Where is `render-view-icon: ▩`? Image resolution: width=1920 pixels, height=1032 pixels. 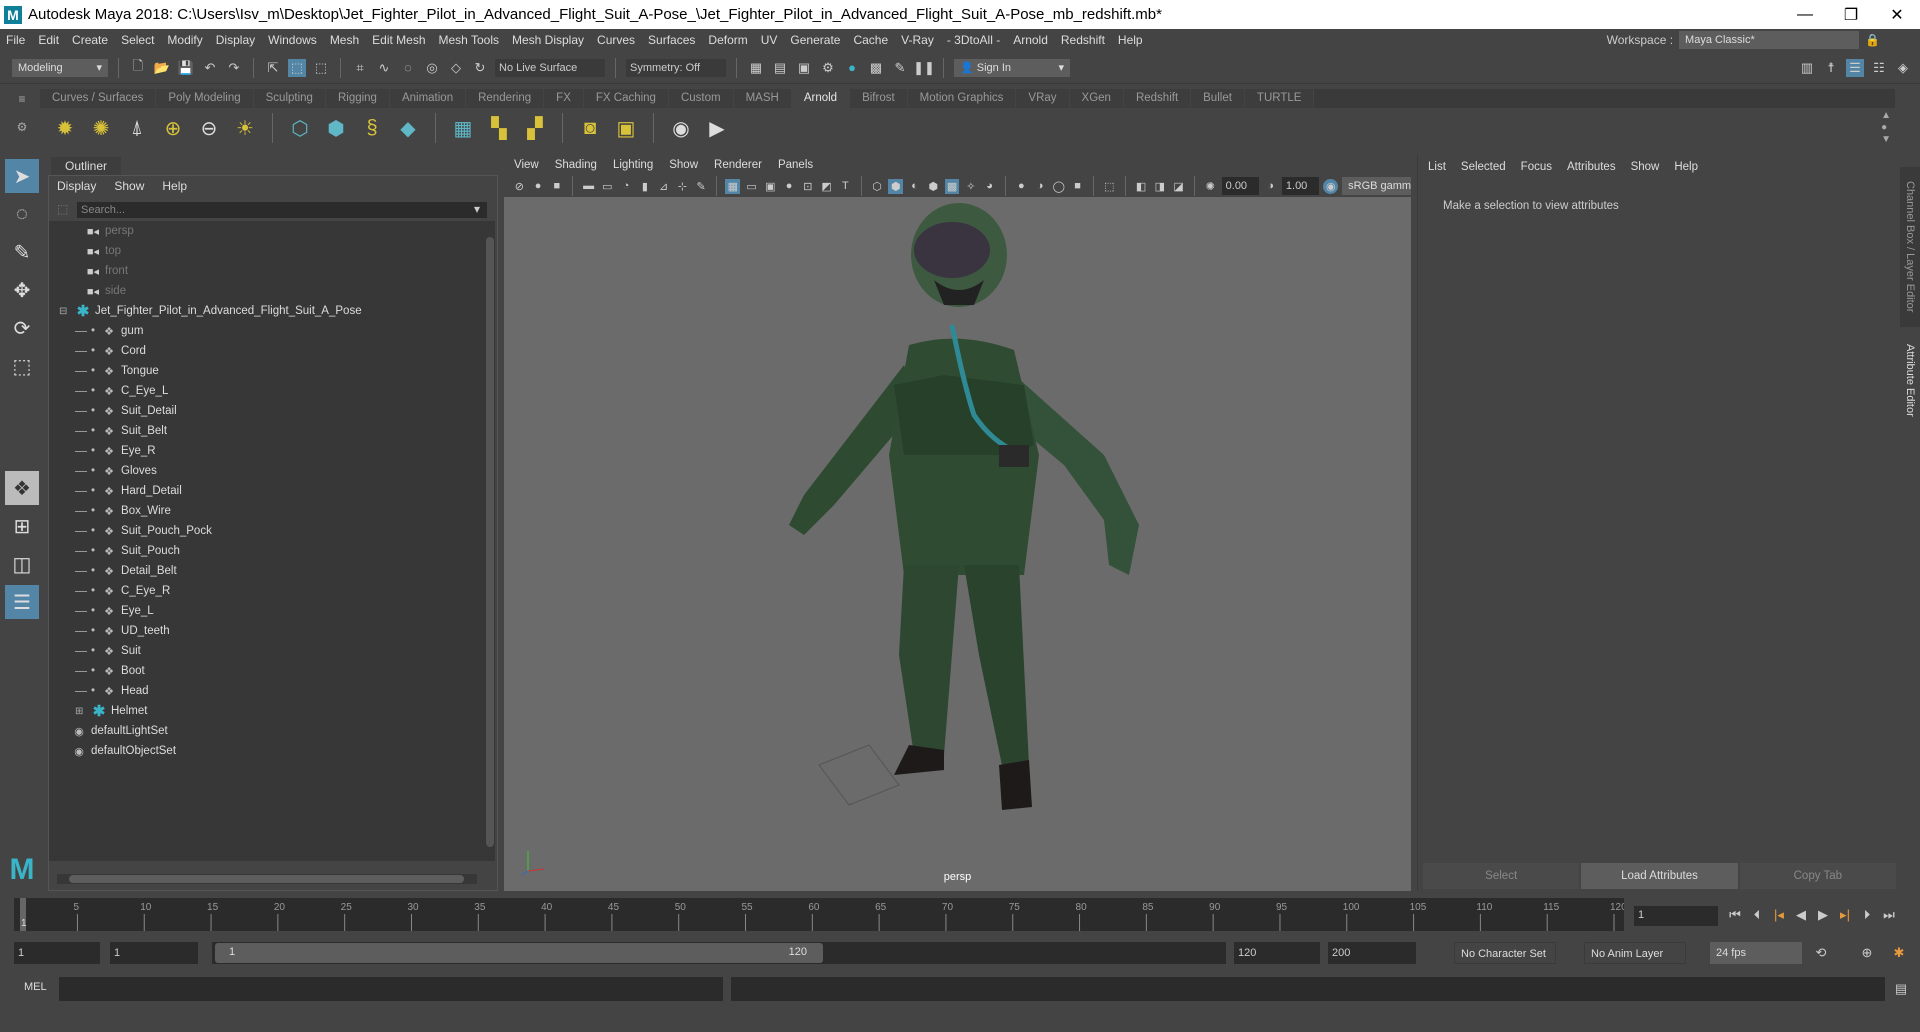
render-view-icon: ▩ is located at coordinates (876, 68).